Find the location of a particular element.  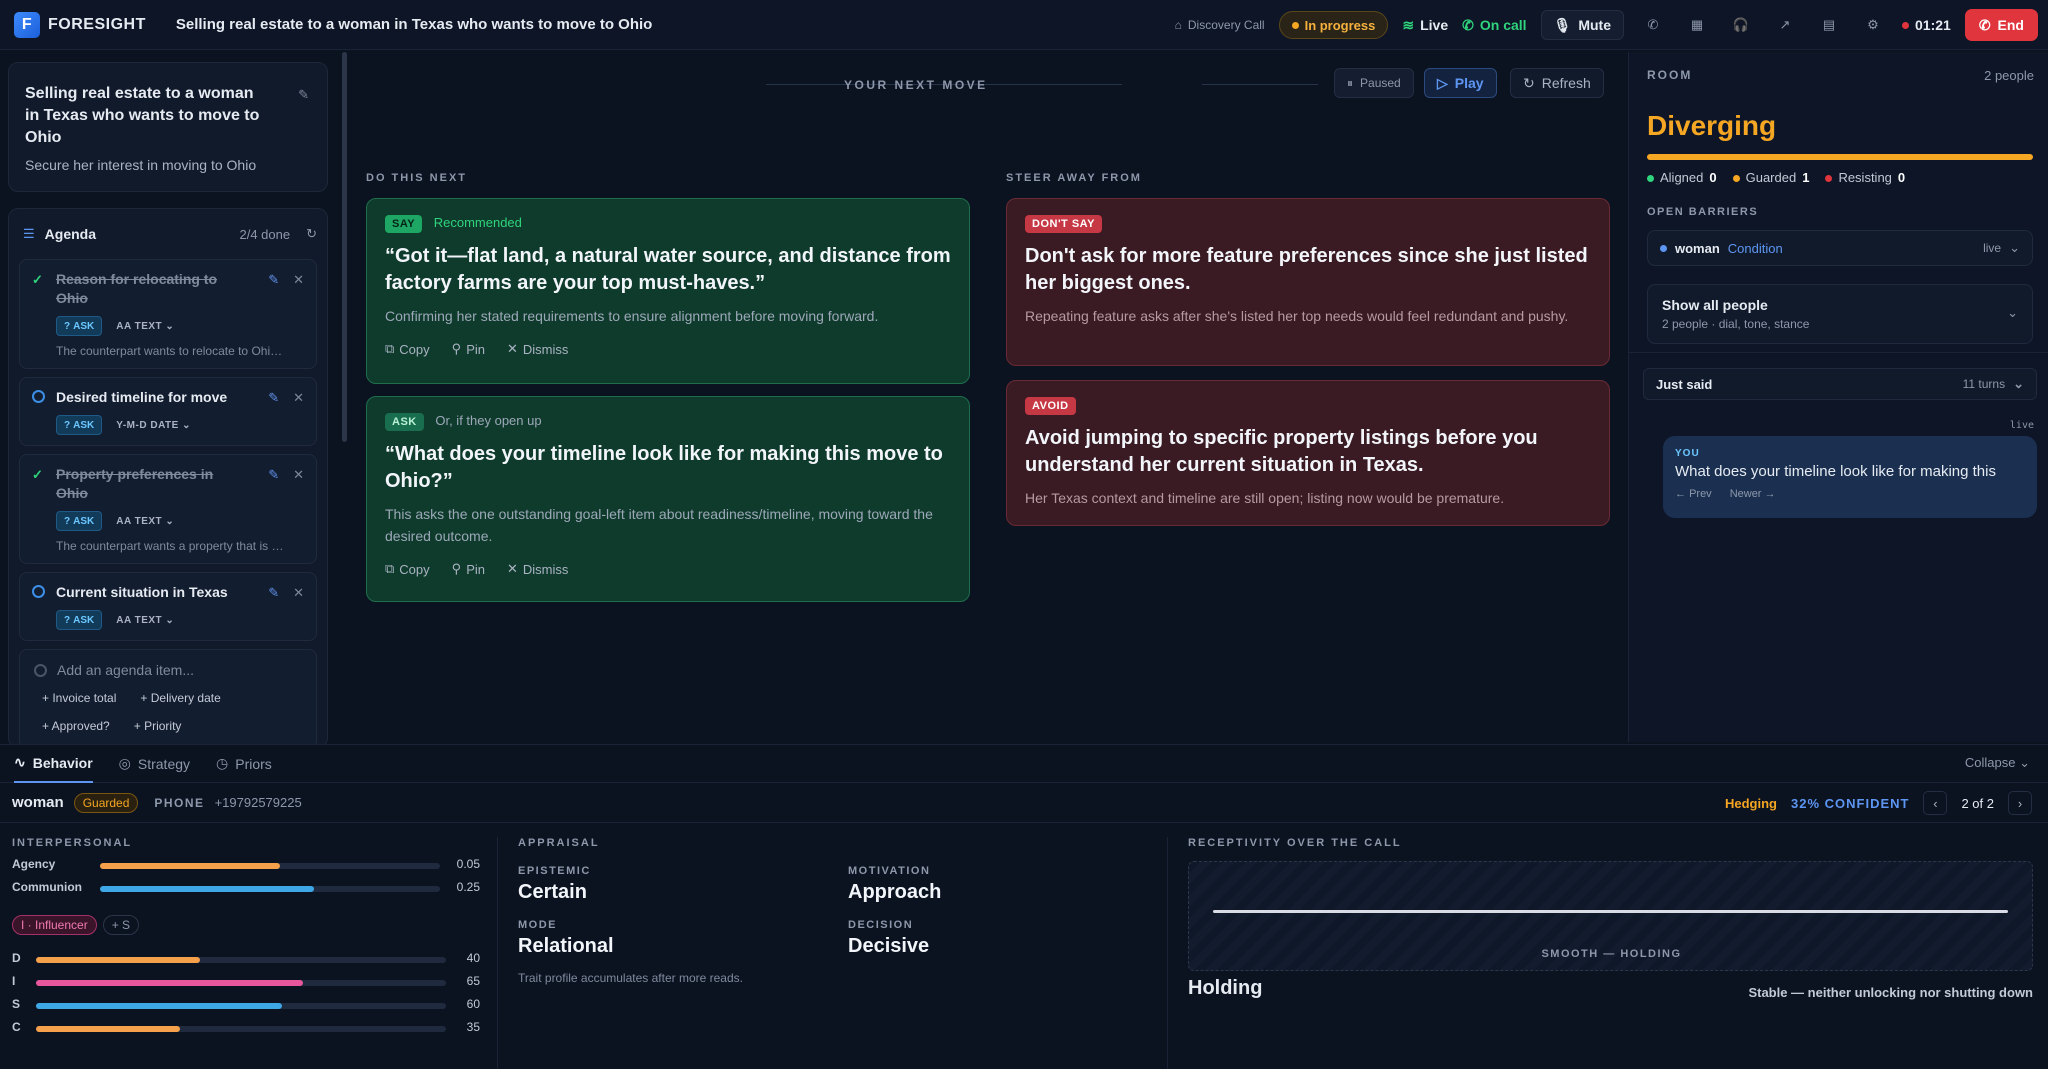

app-logo: F FORESIGHT is located at coordinates (80, 24).